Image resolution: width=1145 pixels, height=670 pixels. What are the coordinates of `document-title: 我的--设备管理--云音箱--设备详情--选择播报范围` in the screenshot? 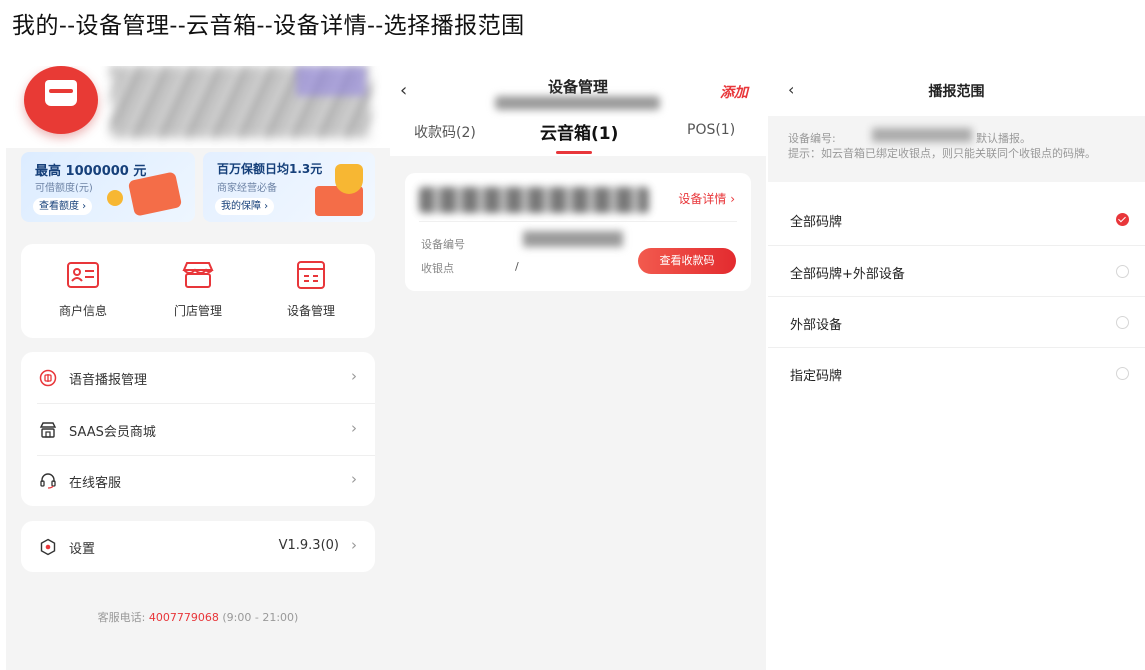 It's located at (268, 26).